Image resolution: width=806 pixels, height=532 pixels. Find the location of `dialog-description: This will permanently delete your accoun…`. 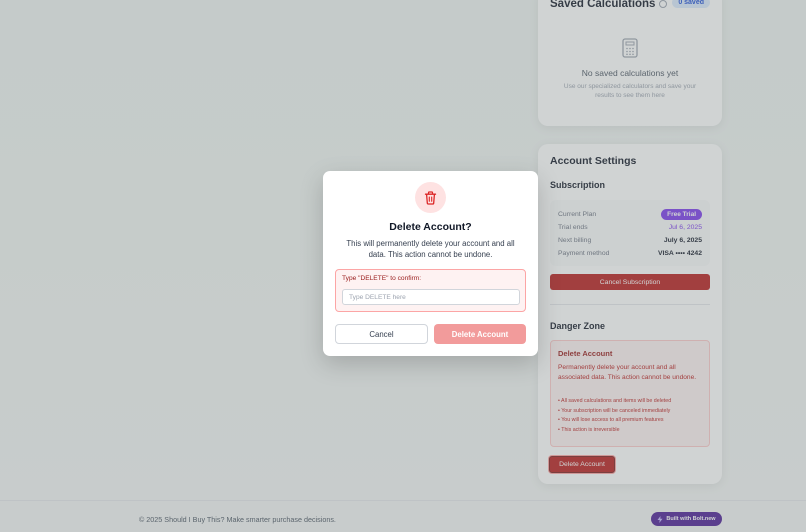

dialog-description: This will permanently delete your accoun… is located at coordinates (430, 249).